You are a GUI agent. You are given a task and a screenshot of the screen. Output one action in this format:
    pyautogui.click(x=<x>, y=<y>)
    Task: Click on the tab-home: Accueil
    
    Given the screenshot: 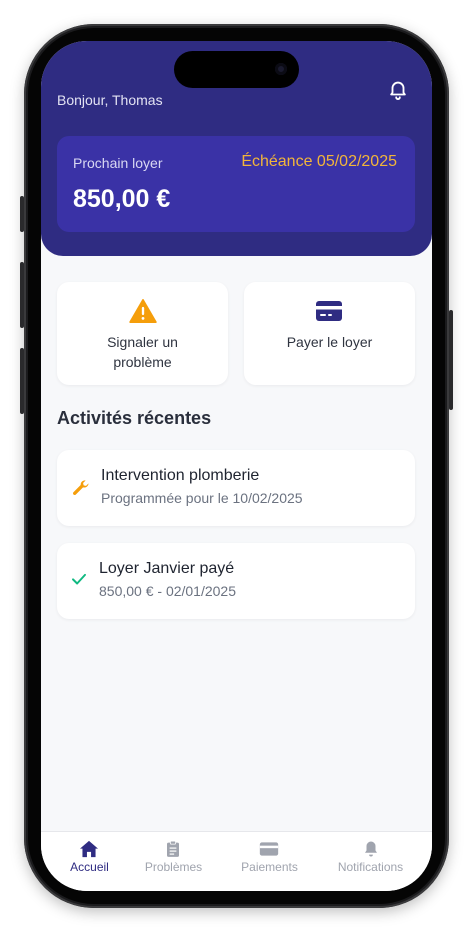 What is the action you would take?
    pyautogui.click(x=89, y=861)
    